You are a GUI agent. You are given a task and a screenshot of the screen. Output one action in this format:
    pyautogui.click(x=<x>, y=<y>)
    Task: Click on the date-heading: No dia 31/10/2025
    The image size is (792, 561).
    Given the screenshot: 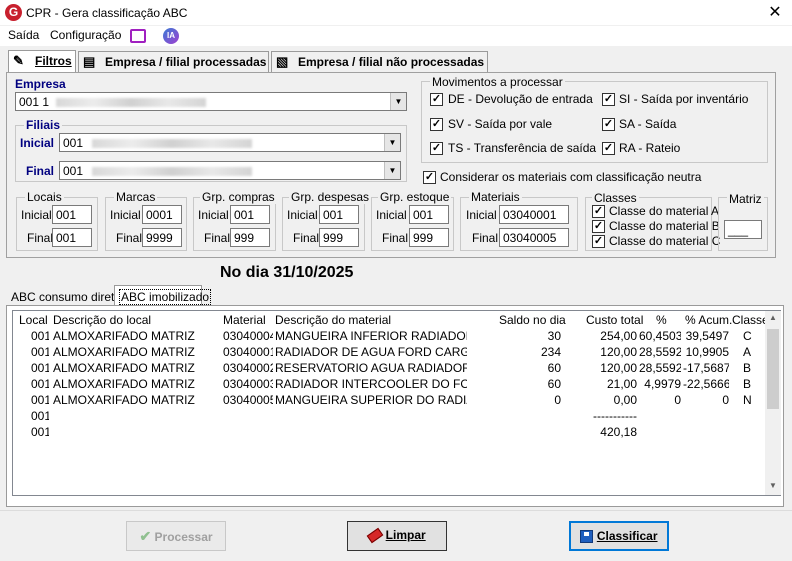 What is the action you would take?
    pyautogui.click(x=287, y=272)
    